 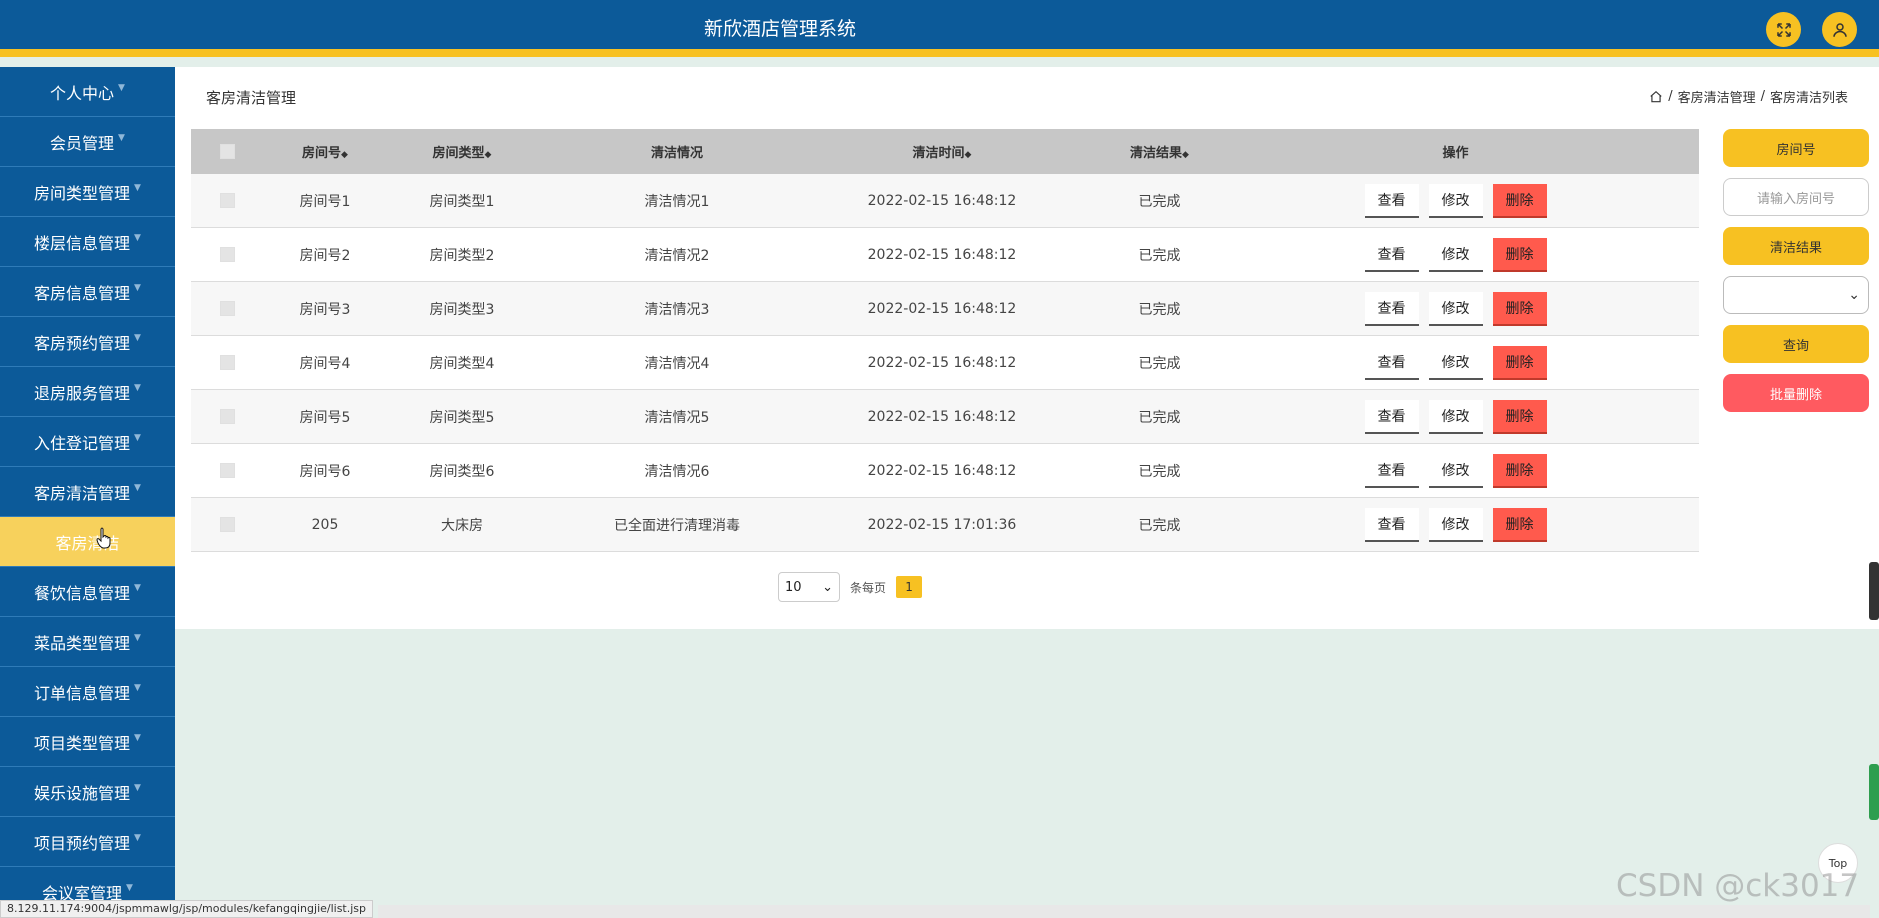 What do you see at coordinates (677, 363) in the screenshot?
I see `cell-clean: 清洁情况4` at bounding box center [677, 363].